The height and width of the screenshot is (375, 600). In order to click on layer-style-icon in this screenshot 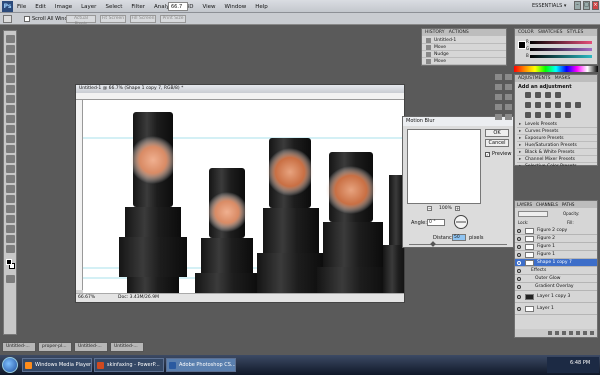, I will do `click(557, 333)`.